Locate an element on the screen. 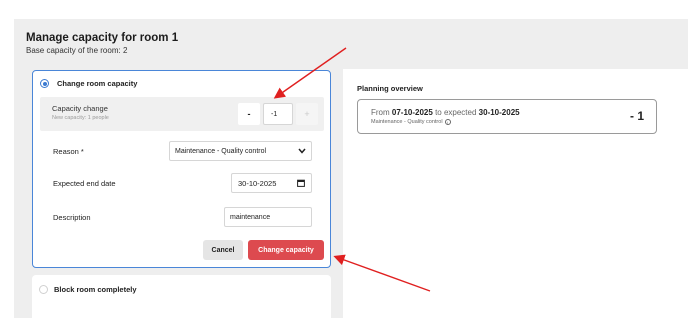 The image size is (688, 318). annotation-arrow-capacity is located at coordinates (310, 73).